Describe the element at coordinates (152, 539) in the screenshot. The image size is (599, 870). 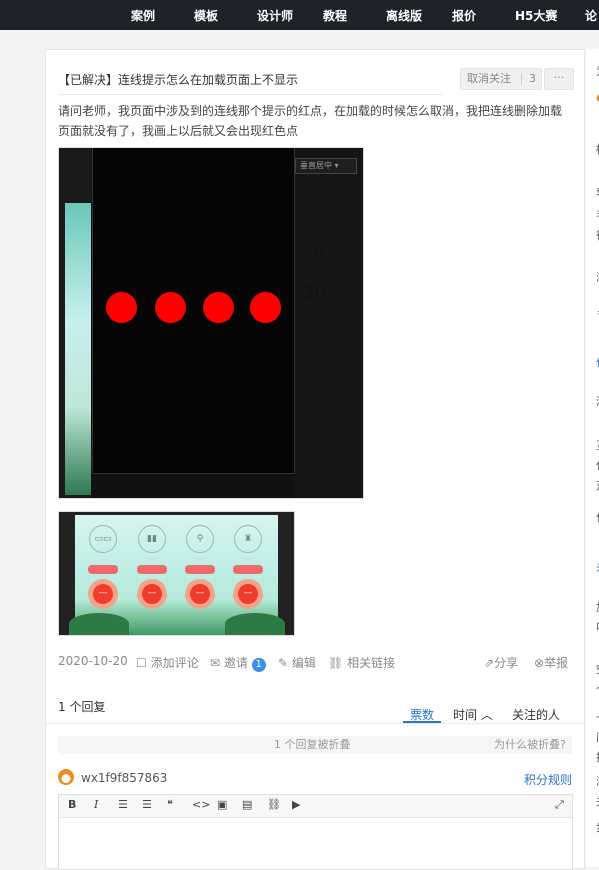
I see `item-circle-icon: ▮▮` at that location.